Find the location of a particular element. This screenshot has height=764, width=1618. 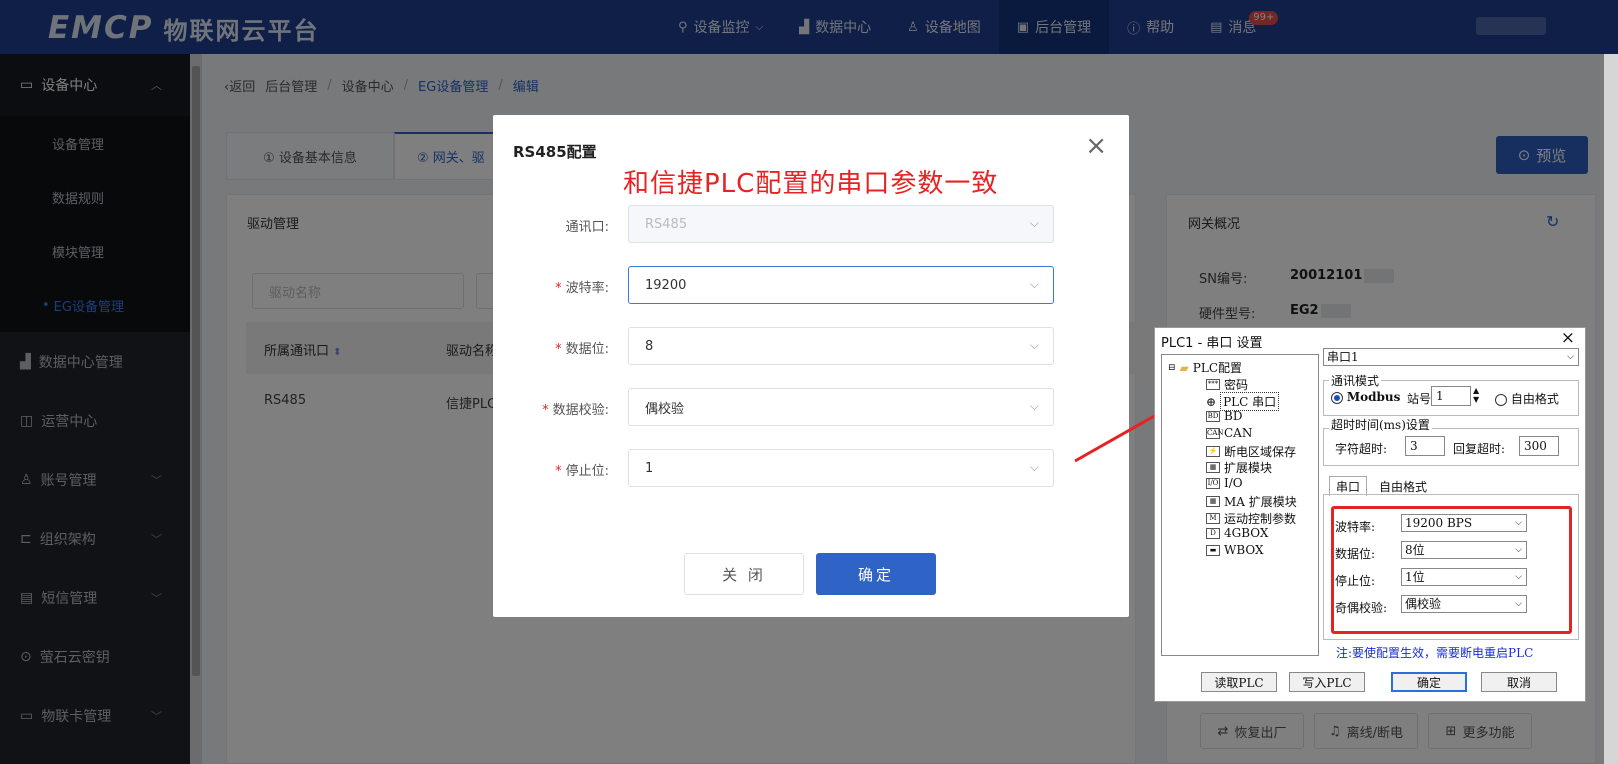

tree-label: 密码 is located at coordinates (1236, 385).